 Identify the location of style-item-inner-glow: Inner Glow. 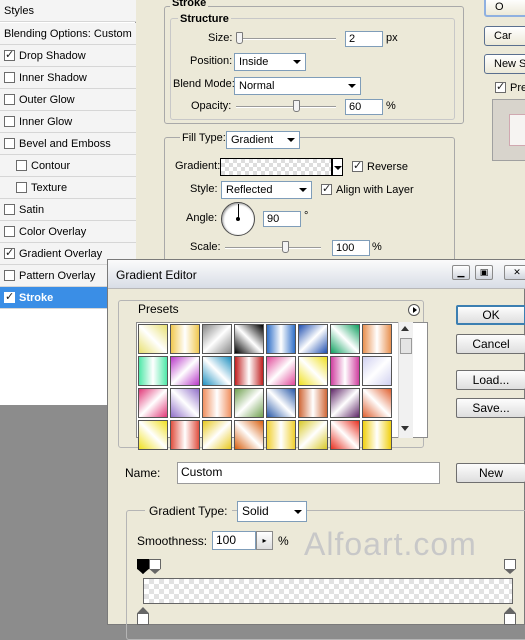
(68, 122).